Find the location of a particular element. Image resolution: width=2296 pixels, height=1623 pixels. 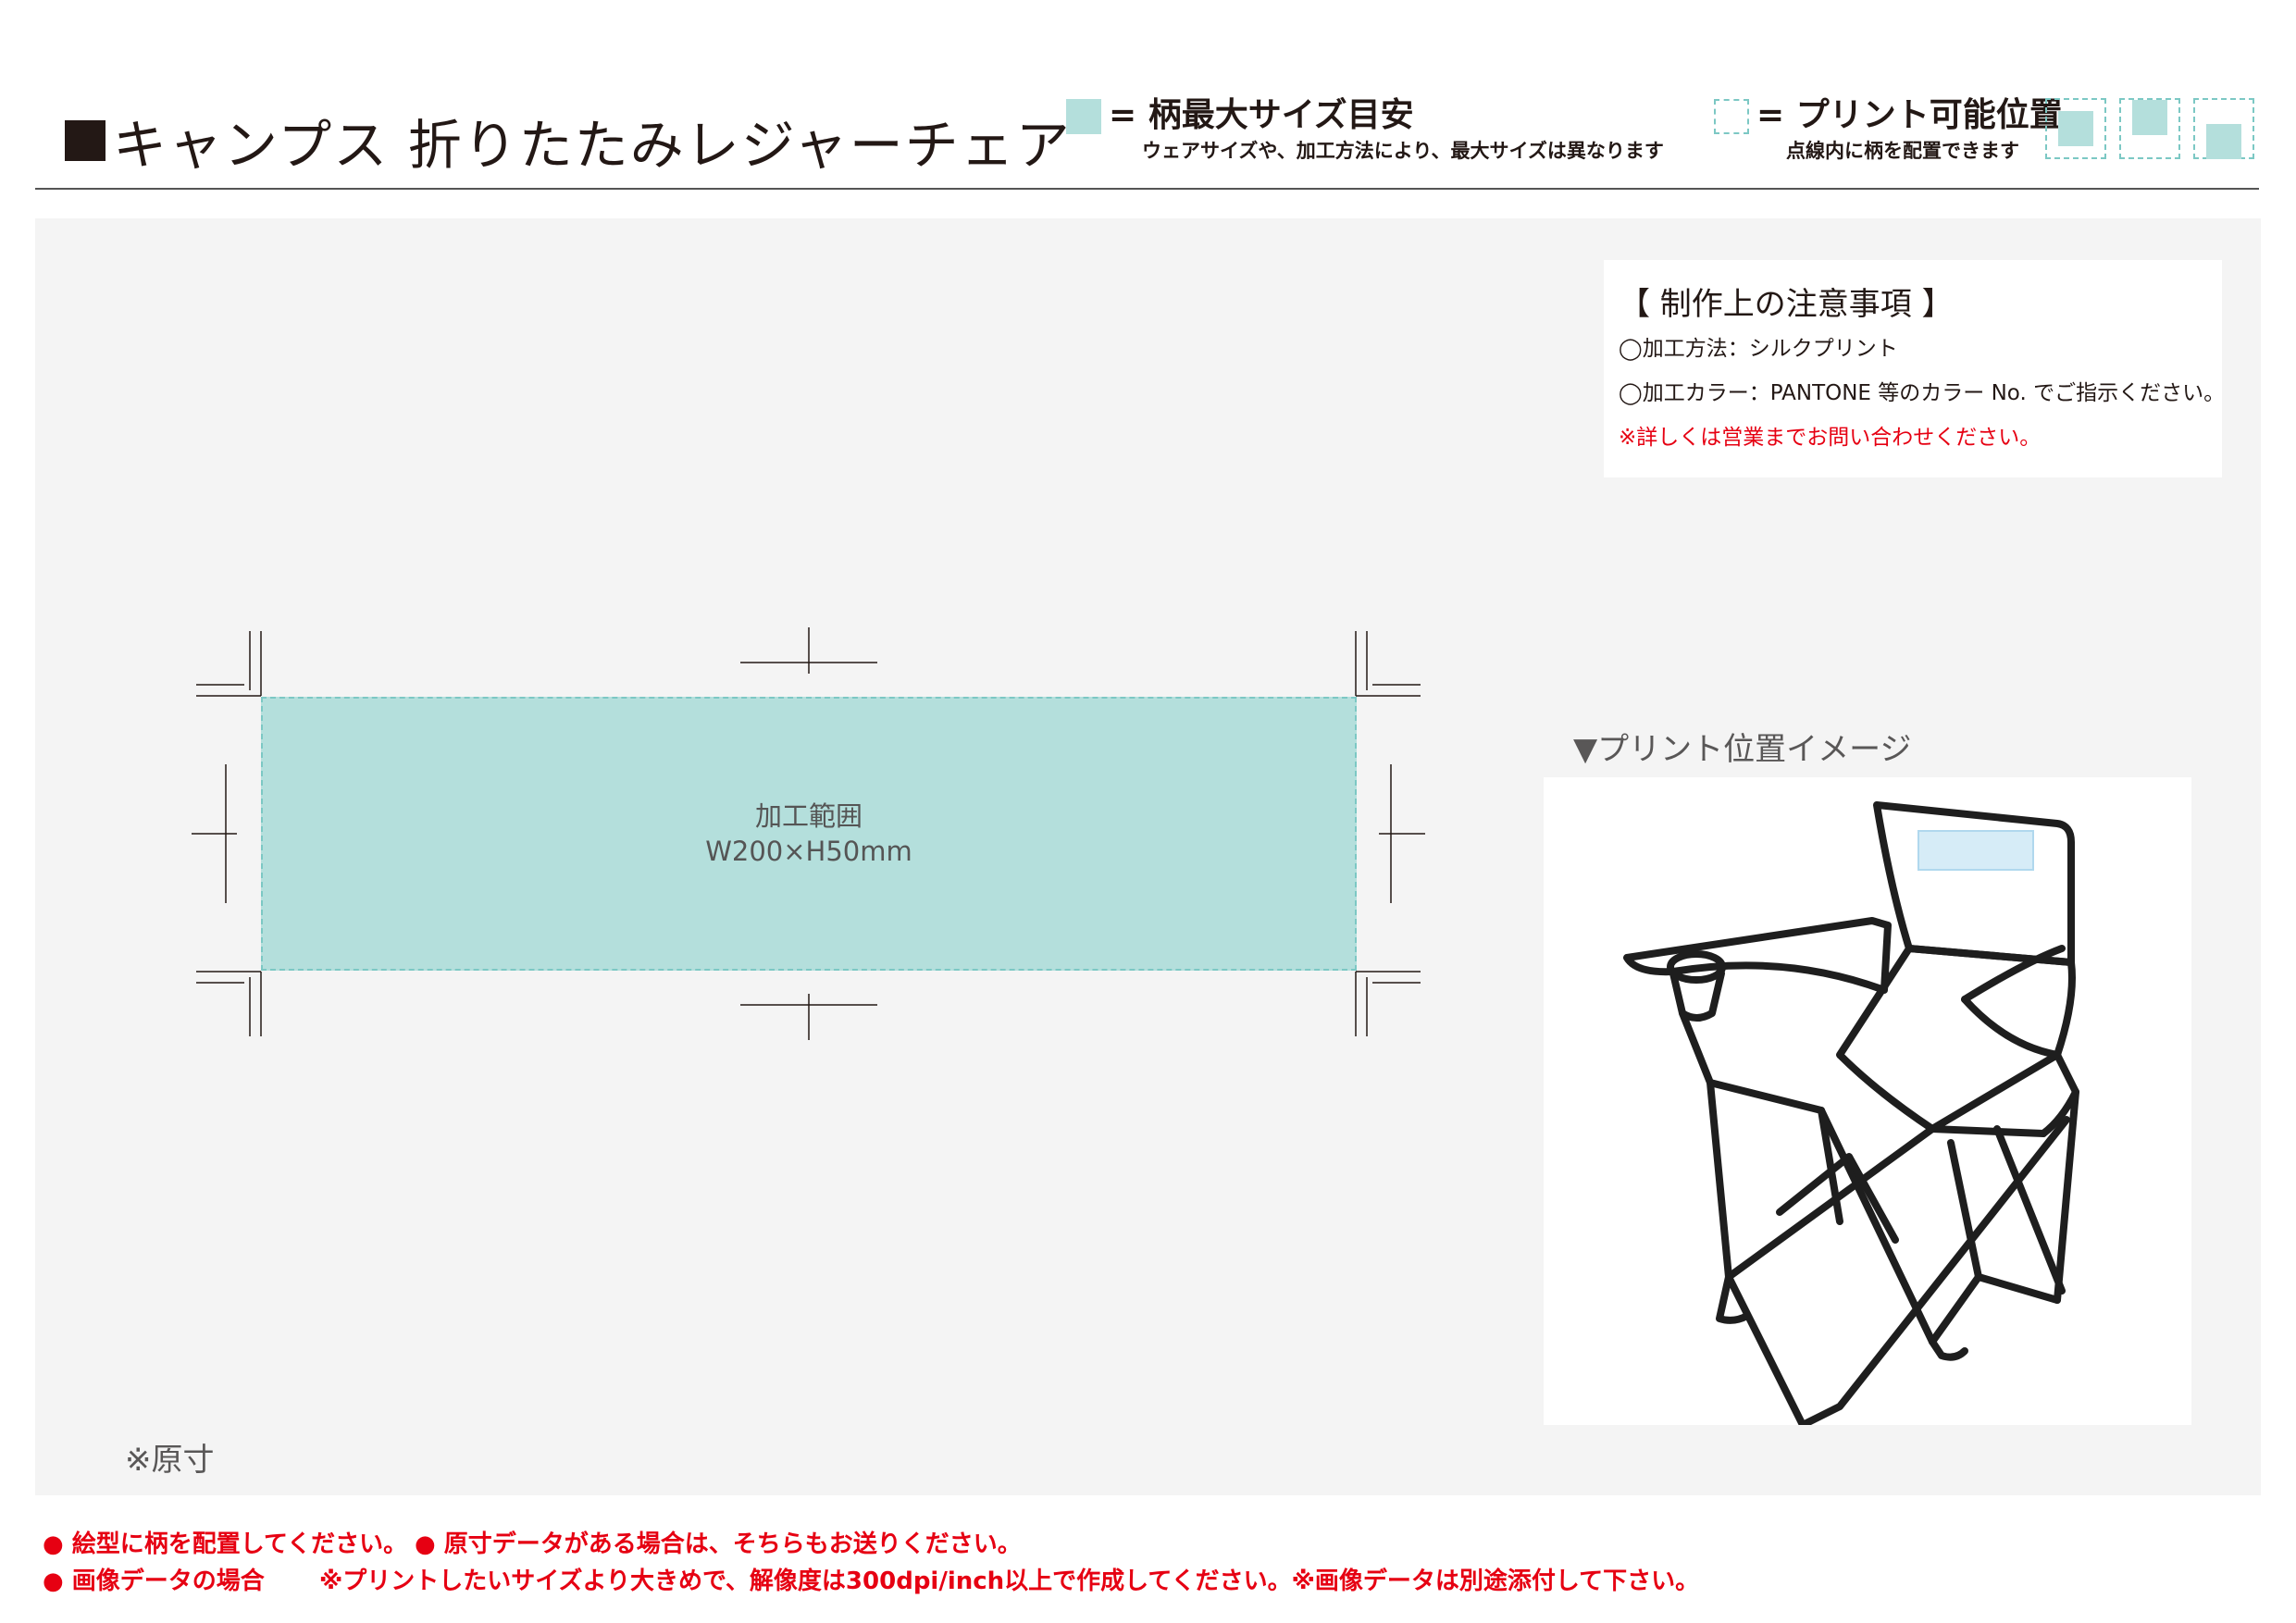

legend-print-note: 点線内に柄を配置できます is located at coordinates (1903, 151).